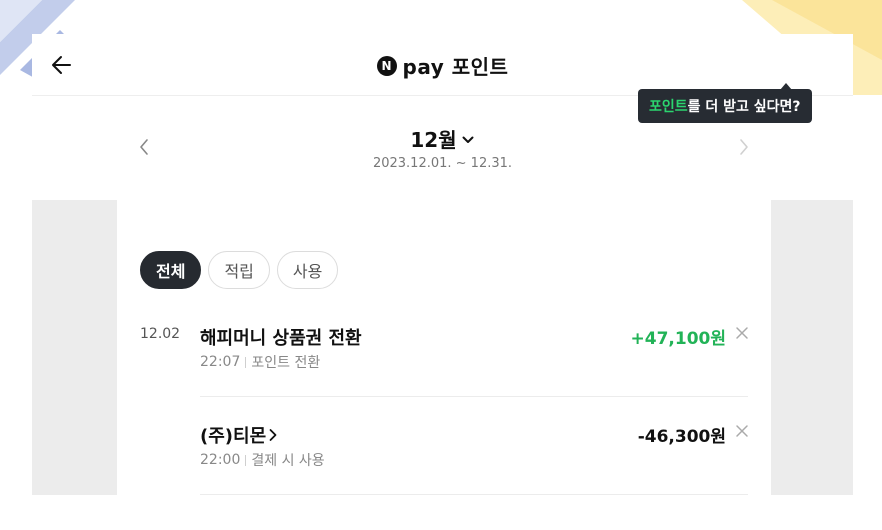 This screenshot has width=882, height=530. I want to click on transaction-time: 22:00, so click(220, 460).